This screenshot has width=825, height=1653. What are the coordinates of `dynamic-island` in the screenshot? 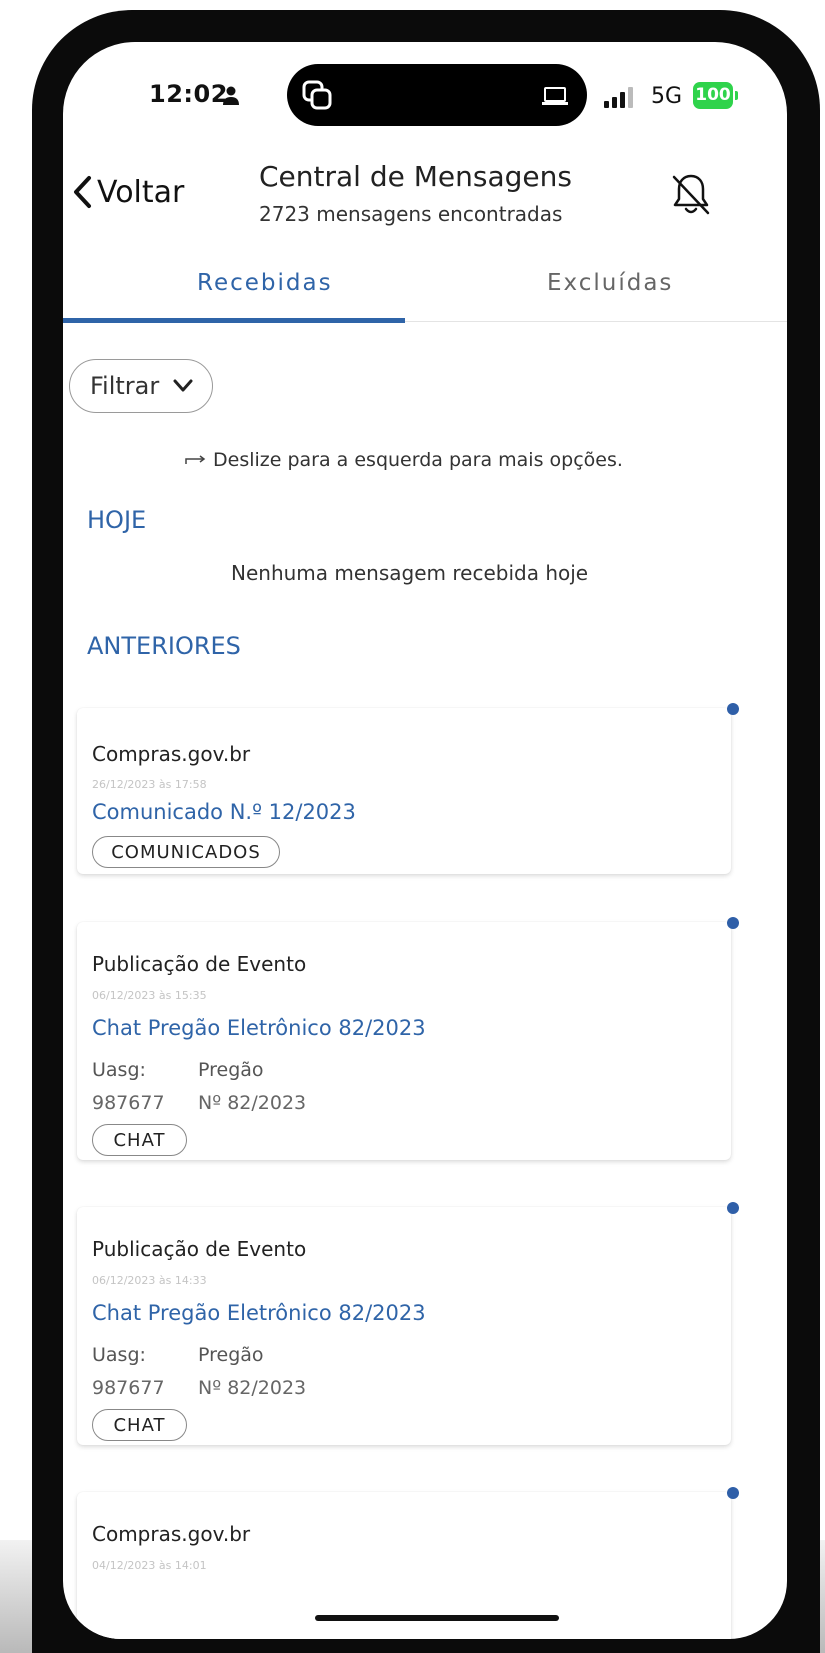 It's located at (437, 95).